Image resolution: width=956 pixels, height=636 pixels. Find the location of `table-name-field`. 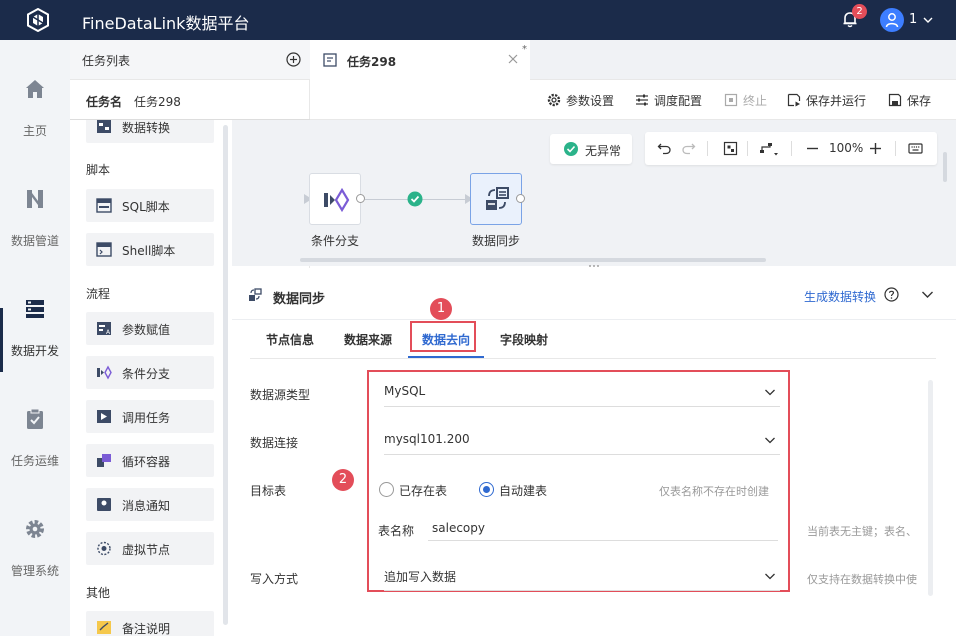

table-name-field is located at coordinates (603, 528).